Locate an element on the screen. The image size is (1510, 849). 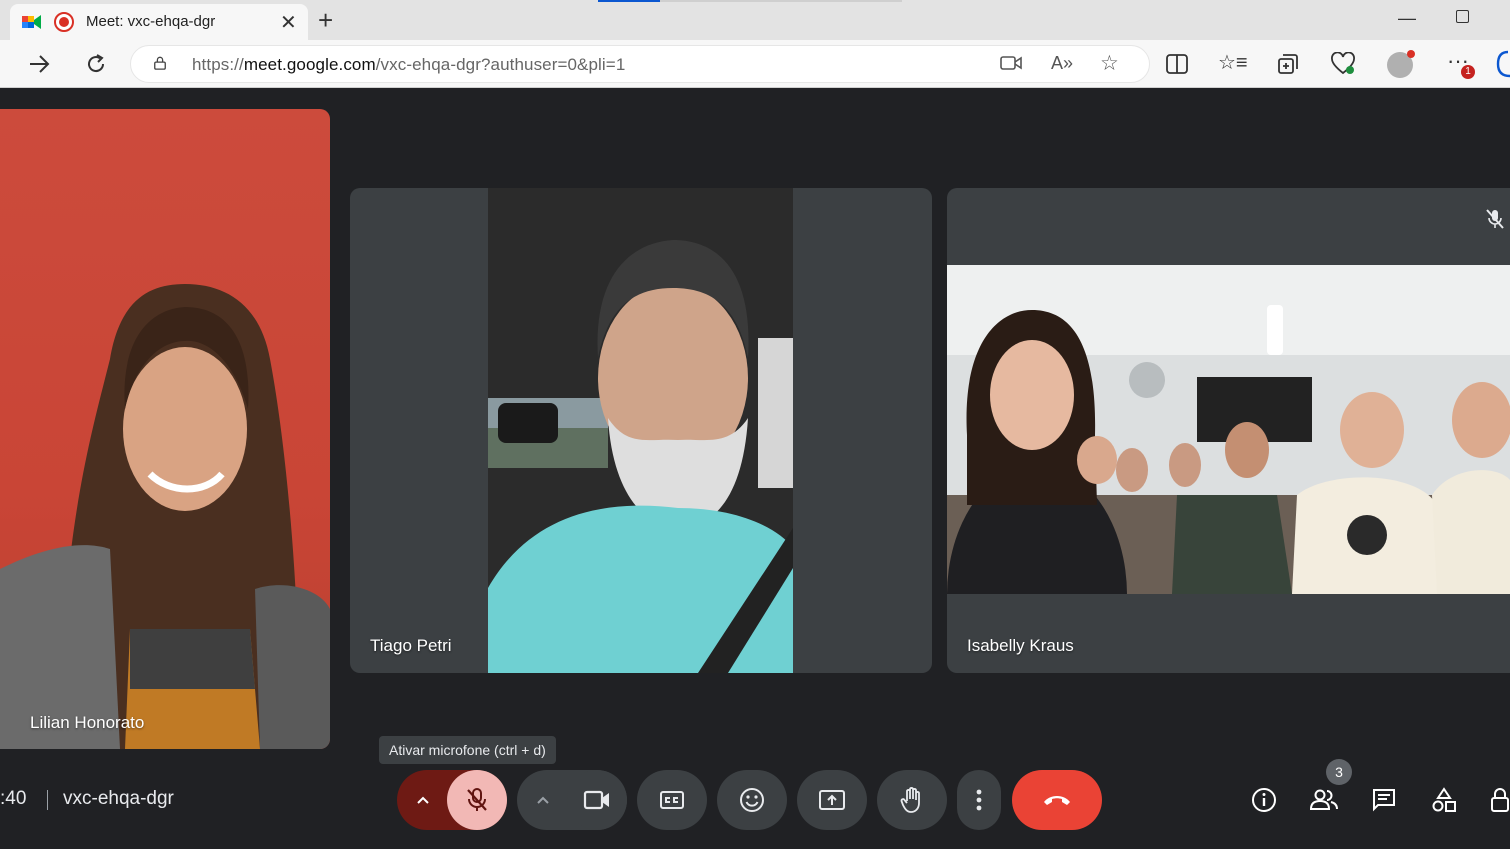
audio-options-button is located at coordinates (423, 800).